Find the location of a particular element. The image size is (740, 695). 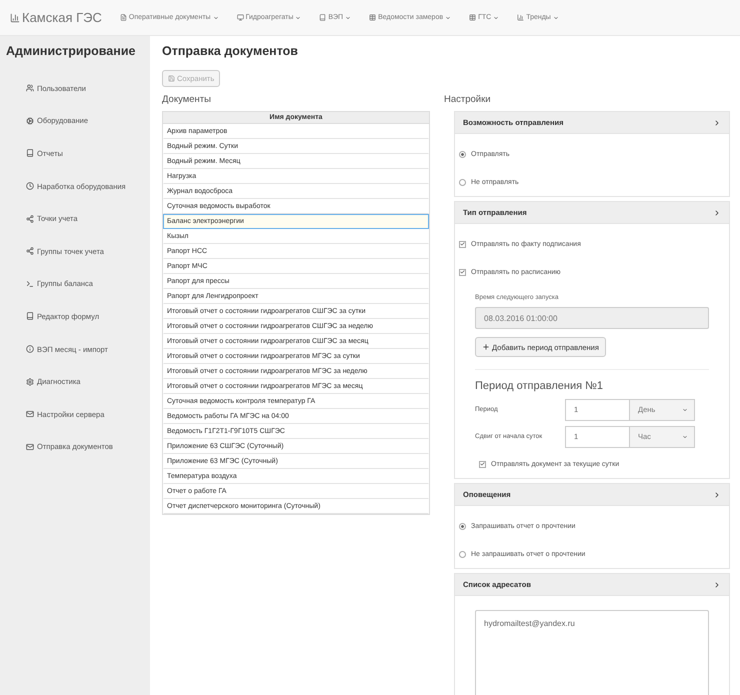

datetime-field: 08.03.2016 01:00:00 is located at coordinates (592, 318).